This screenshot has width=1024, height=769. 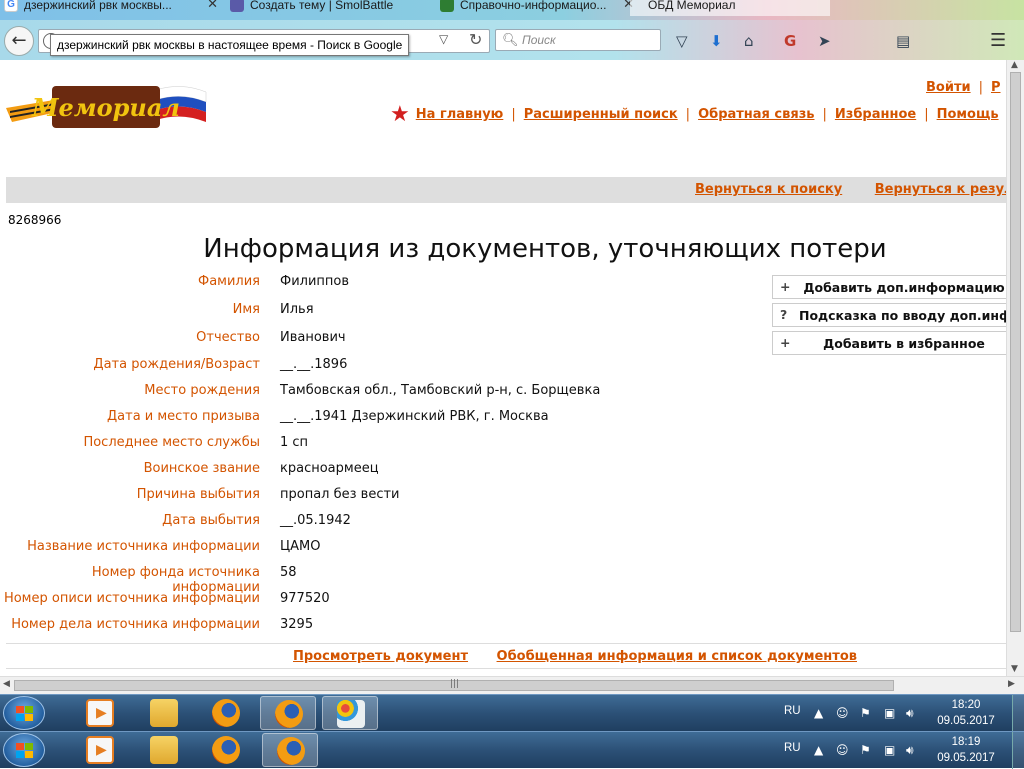 I want to click on svg-text: Мемориал, so click(x=105, y=107).